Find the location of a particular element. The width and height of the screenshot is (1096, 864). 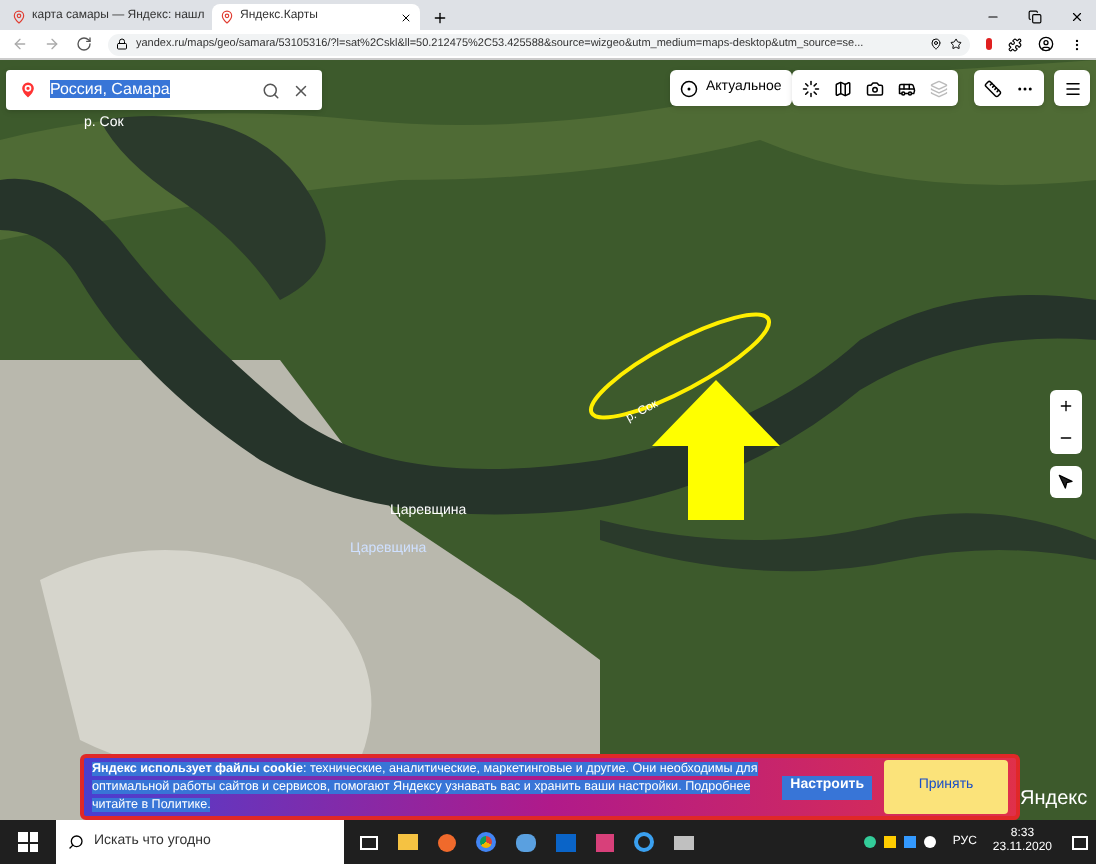

navigation-arrow-icon is located at coordinates (1066, 482).